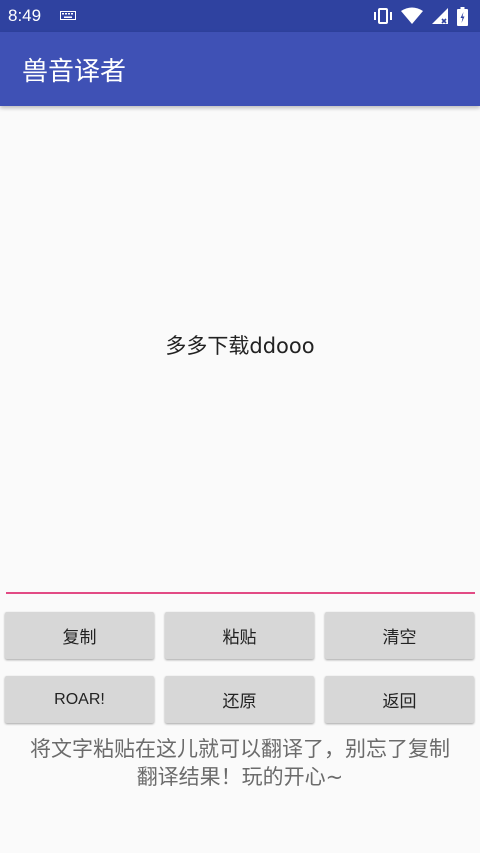 This screenshot has height=853, width=480. Describe the element at coordinates (239, 699) in the screenshot. I see `restore-button: 还原` at that location.